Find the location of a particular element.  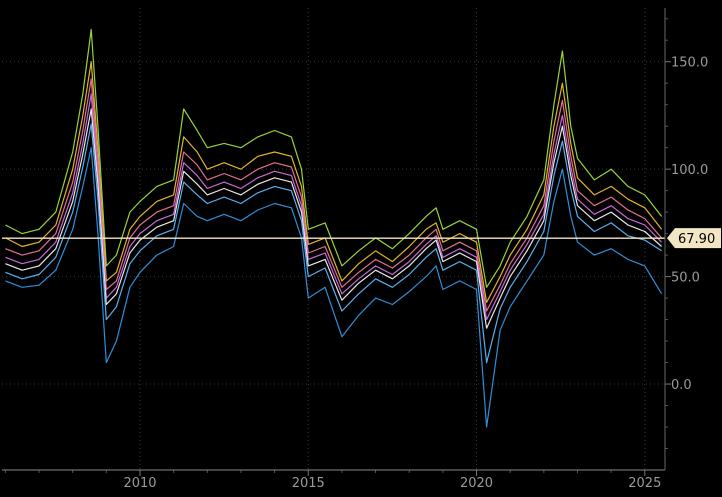

last-value-label: 67.90 is located at coordinates (696, 239).